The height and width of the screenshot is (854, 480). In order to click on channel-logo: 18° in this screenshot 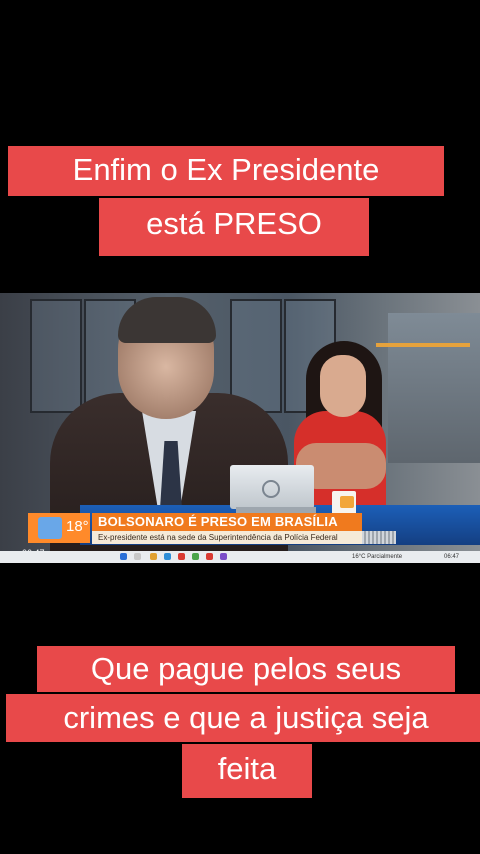, I will do `click(59, 528)`.